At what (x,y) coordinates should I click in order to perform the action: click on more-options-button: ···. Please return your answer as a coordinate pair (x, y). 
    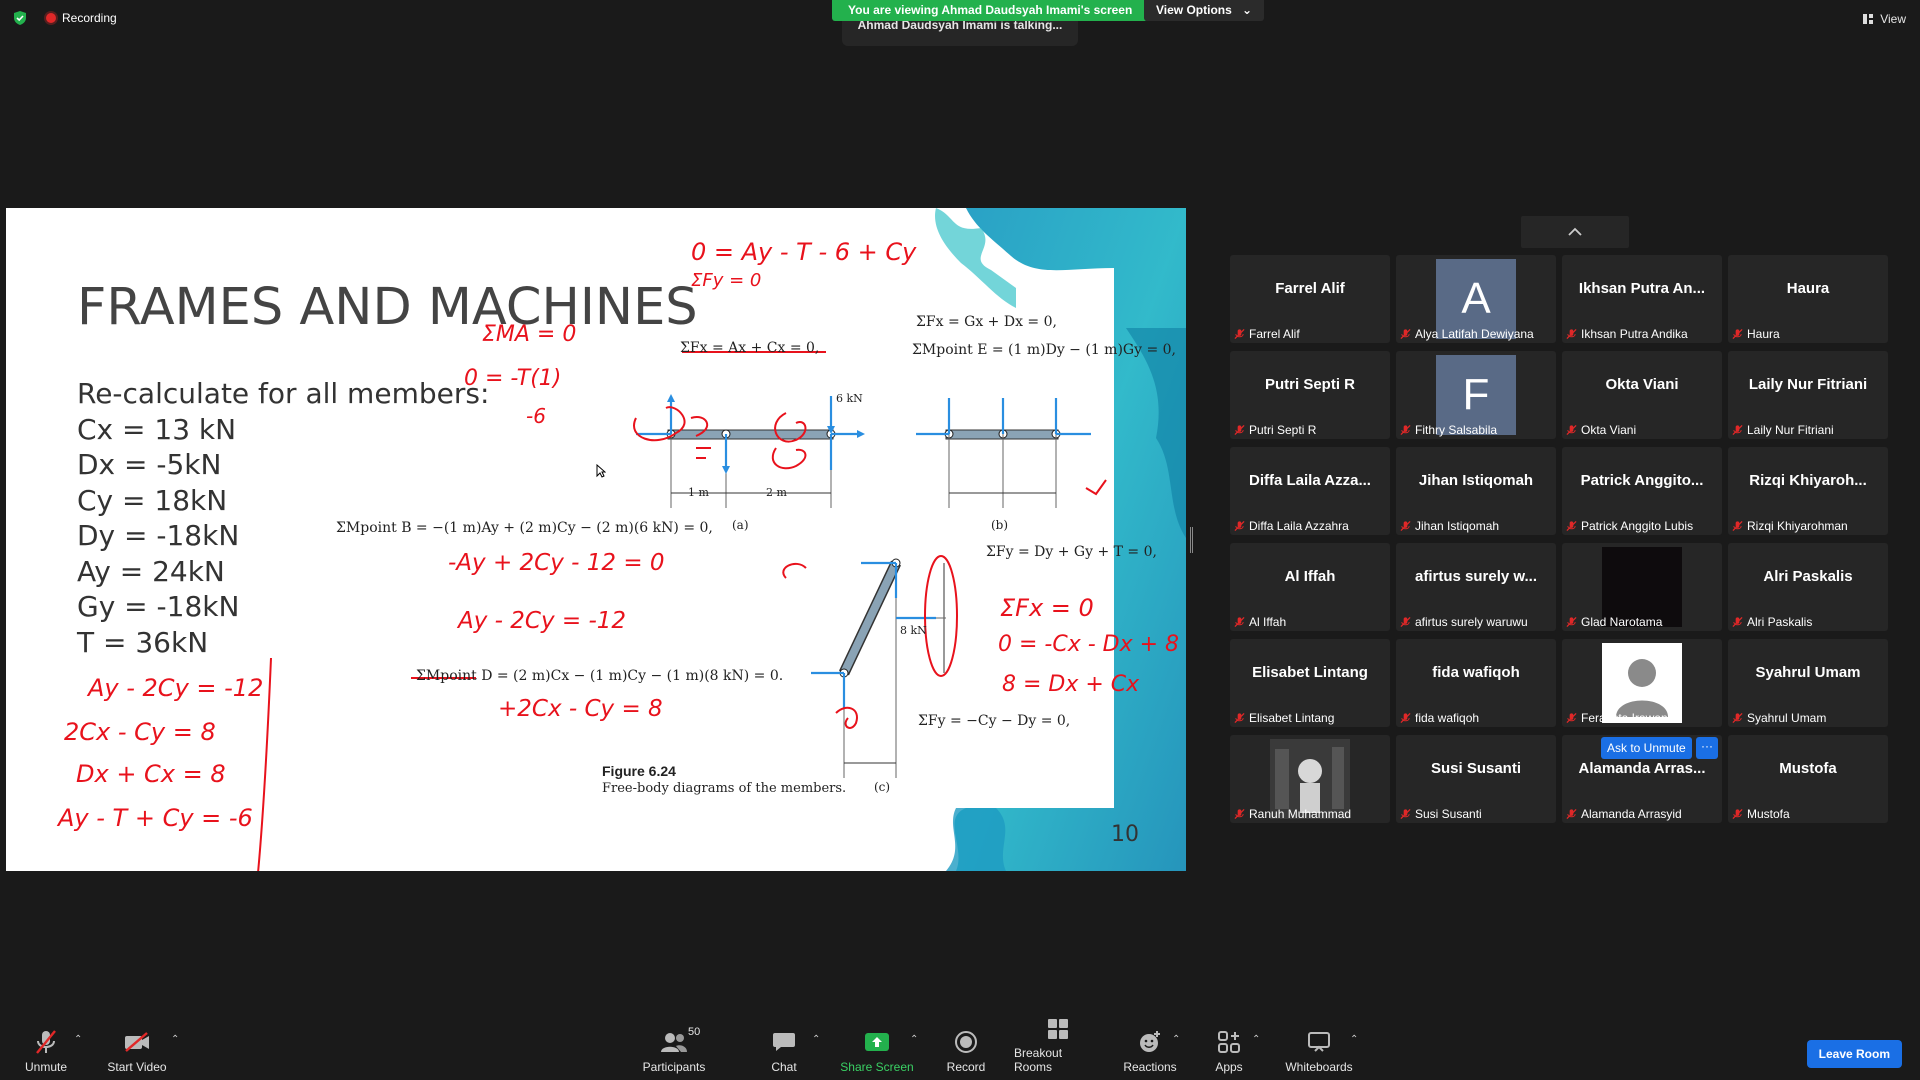
    Looking at the image, I should click on (1707, 748).